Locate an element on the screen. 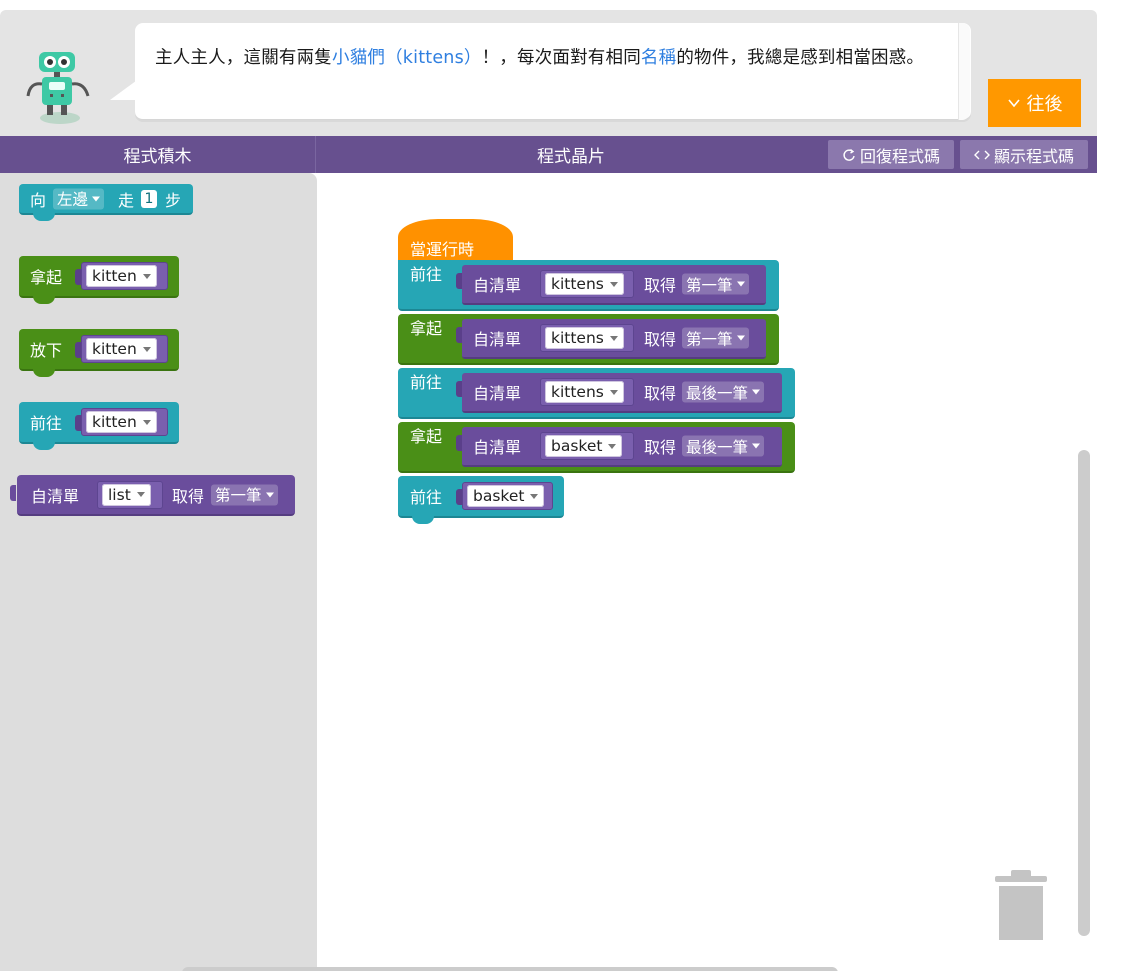 The image size is (1125, 971). toolbox-putdown-block: 放下 kitten is located at coordinates (99, 353).